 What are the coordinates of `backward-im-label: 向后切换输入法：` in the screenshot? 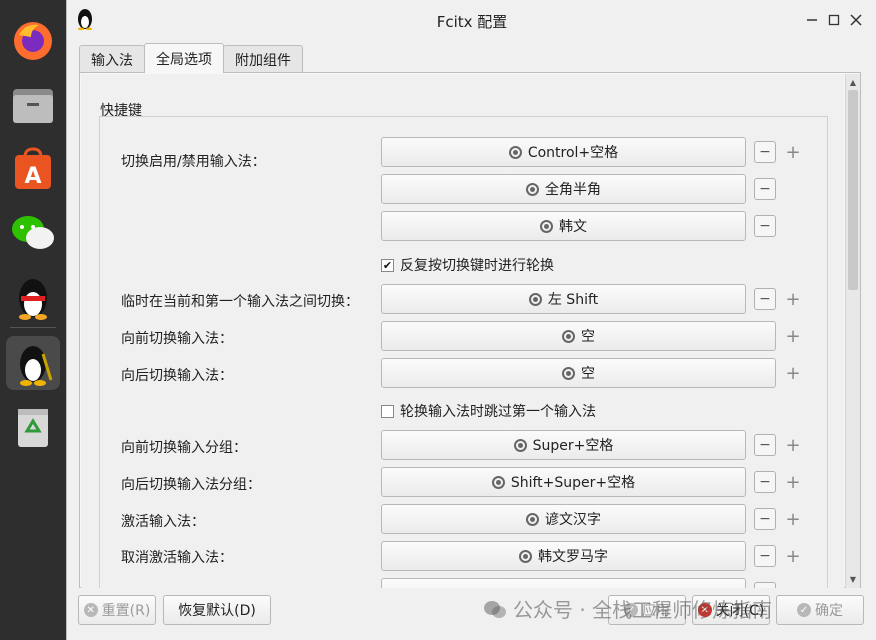 It's located at (177, 376).